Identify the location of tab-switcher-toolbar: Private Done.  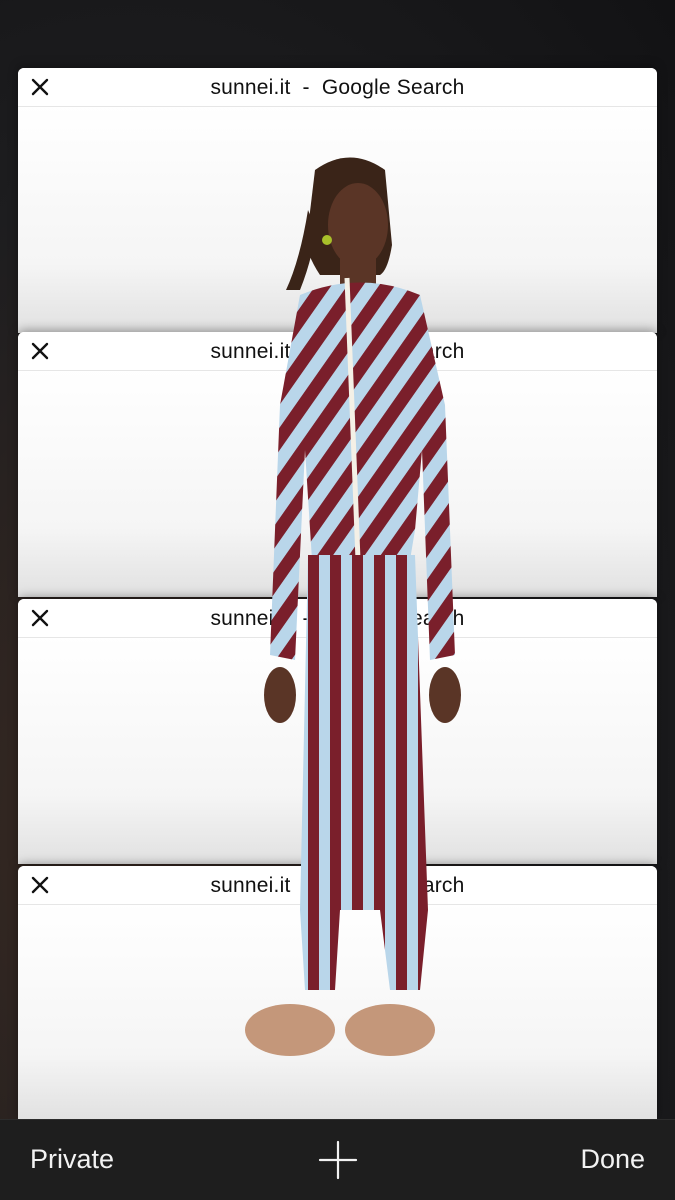
(337, 1159).